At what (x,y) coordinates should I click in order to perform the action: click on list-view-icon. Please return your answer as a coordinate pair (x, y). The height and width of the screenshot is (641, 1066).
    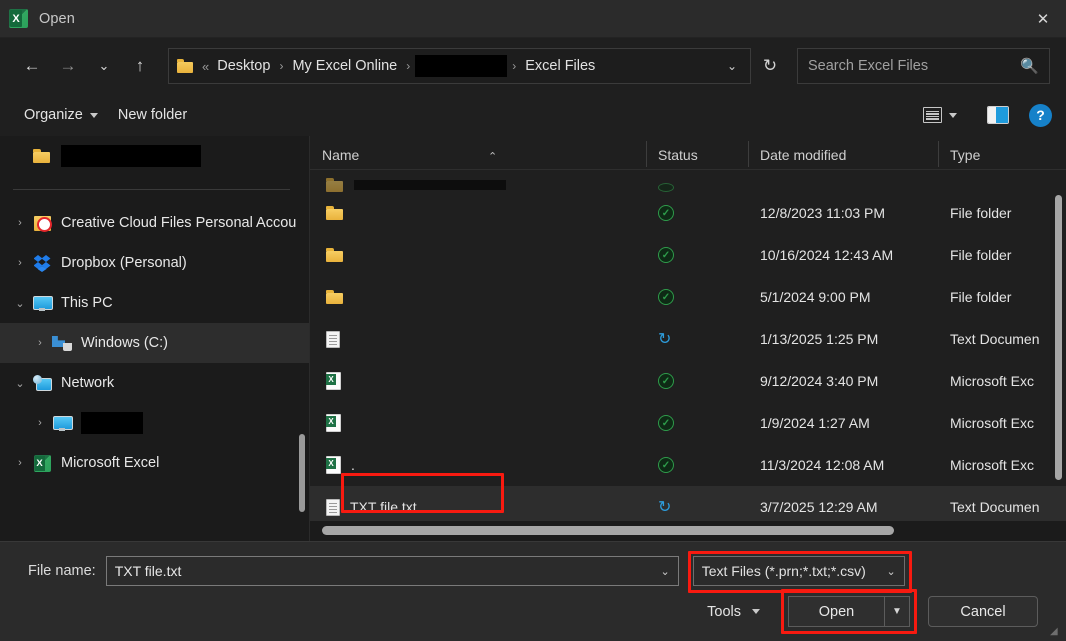
    Looking at the image, I should click on (932, 115).